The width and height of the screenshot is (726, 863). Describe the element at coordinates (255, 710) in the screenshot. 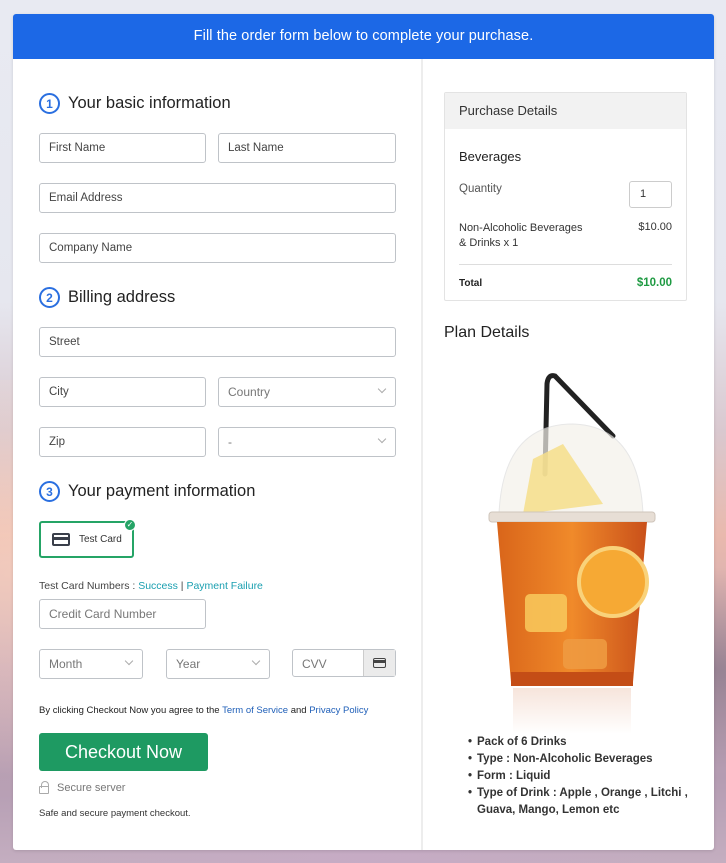

I see `terms-of-service-link: Term of Service` at that location.